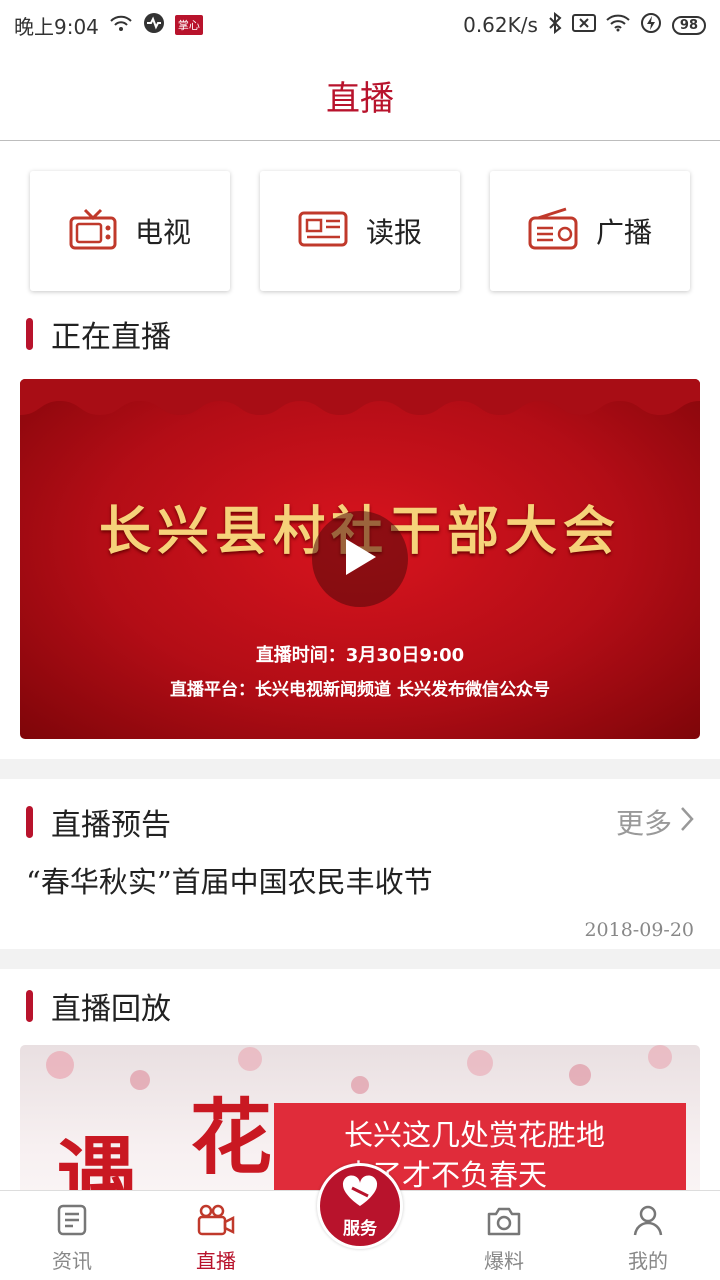 The width and height of the screenshot is (720, 1280). What do you see at coordinates (56, 26) in the screenshot?
I see `status-time: 晚上9:04` at bounding box center [56, 26].